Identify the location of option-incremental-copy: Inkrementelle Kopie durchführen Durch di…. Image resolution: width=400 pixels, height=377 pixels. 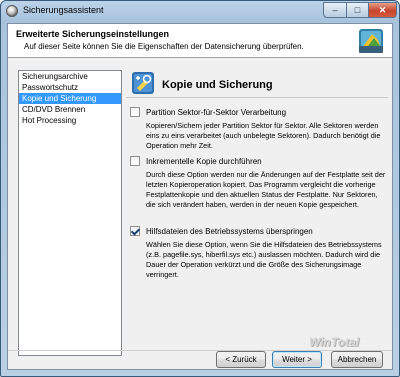
(259, 182).